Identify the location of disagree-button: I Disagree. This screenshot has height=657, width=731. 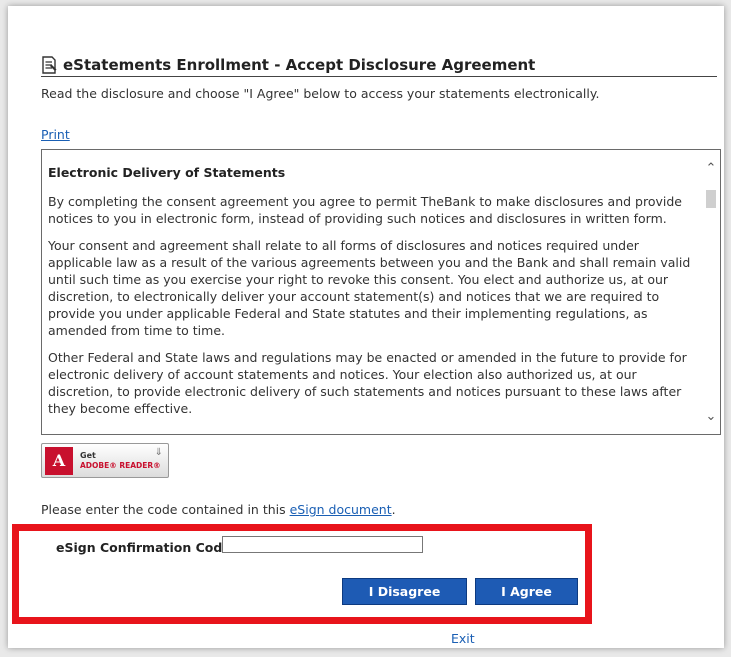
(404, 591).